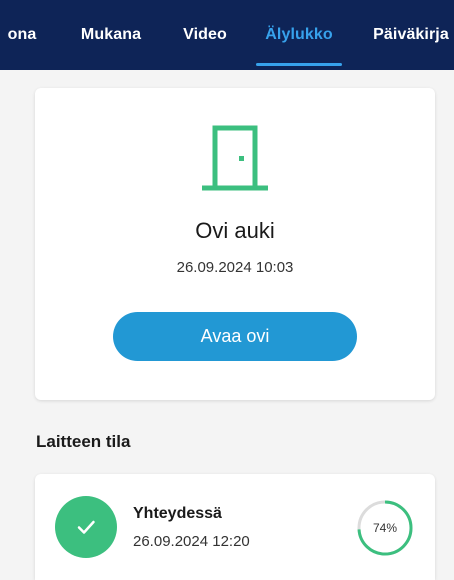  I want to click on tab-alylukko: Älylukko, so click(299, 35).